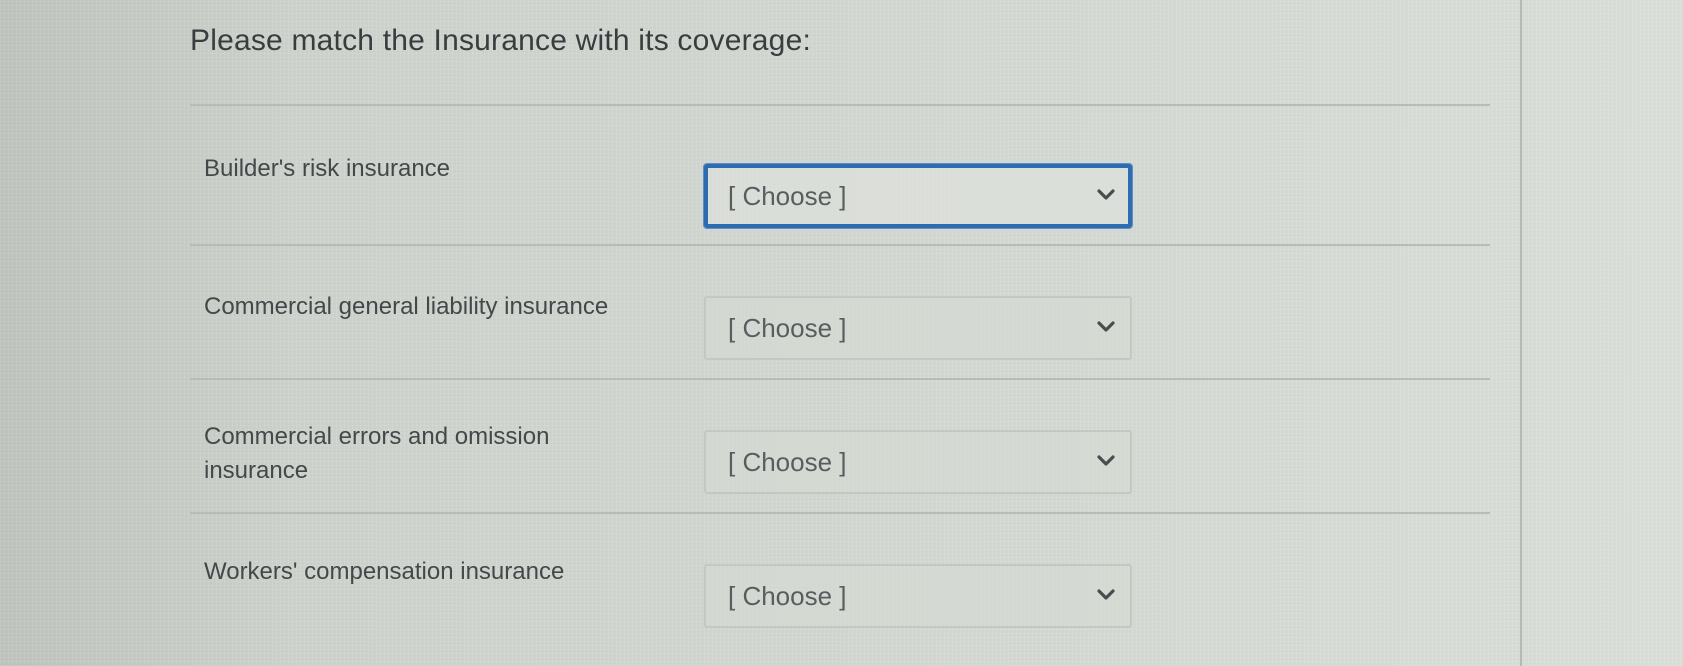 This screenshot has height=666, width=1683. Describe the element at coordinates (377, 436) in the screenshot. I see `row-label-line: Commercial errors and omission` at that location.